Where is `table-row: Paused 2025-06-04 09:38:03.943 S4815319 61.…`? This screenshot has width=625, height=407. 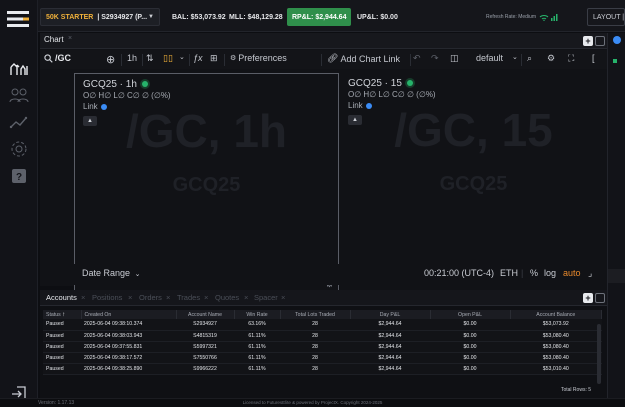
table-row: Paused 2025-06-04 09:38:03.943 S4815319 61.… is located at coordinates (322, 336).